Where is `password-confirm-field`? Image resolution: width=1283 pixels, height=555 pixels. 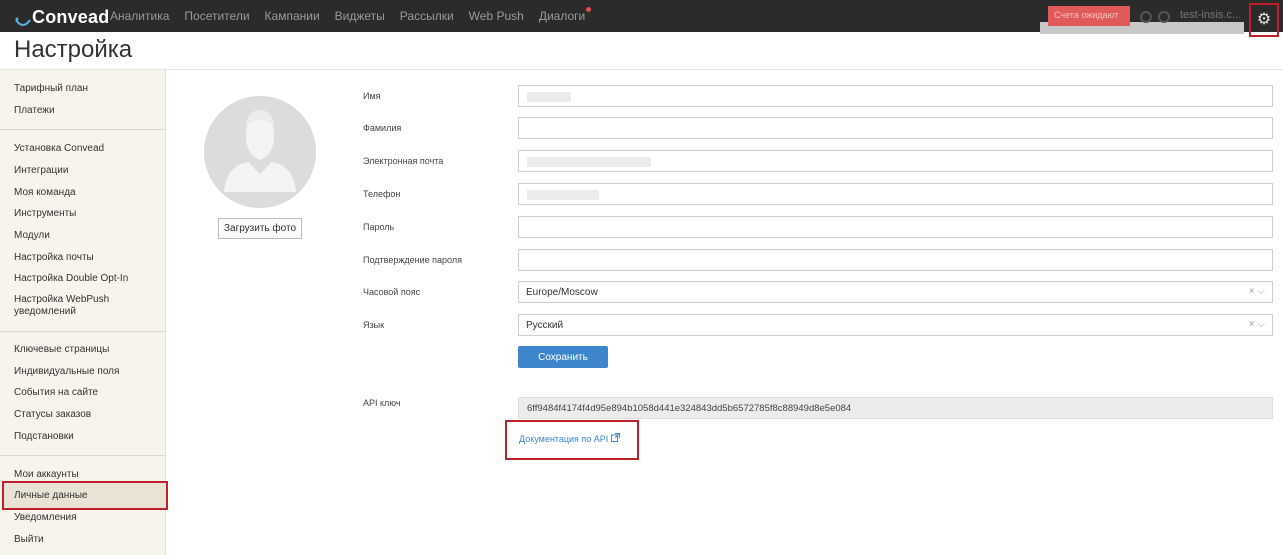
password-confirm-field is located at coordinates (895, 260).